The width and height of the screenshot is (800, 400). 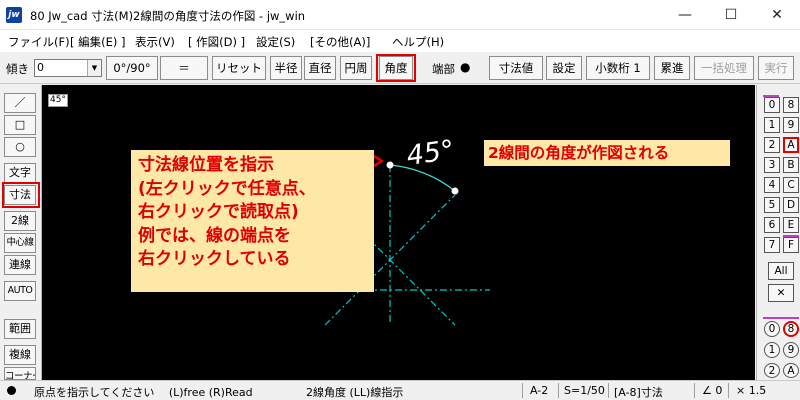 What do you see at coordinates (239, 68) in the screenshot?
I see `reset-button: リセット` at bounding box center [239, 68].